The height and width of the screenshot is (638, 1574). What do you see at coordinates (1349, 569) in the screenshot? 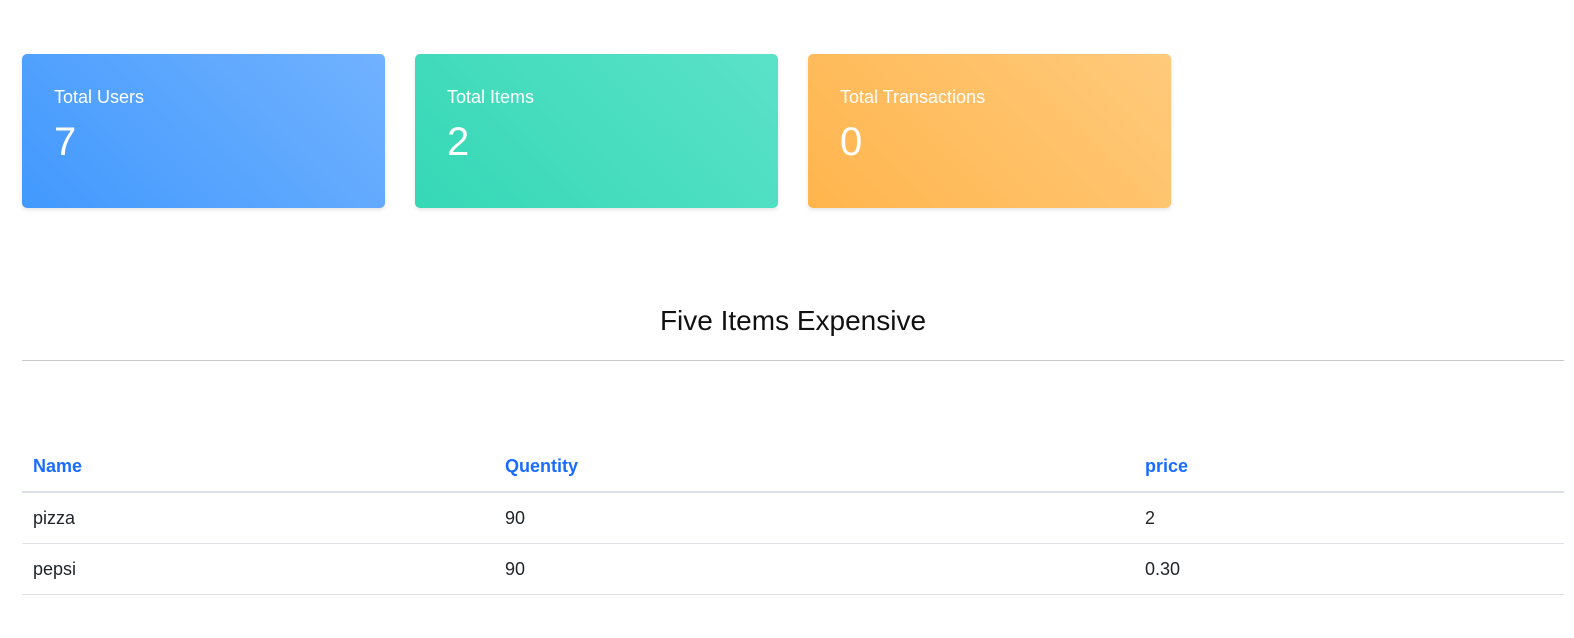
I see `cell-price: 0.30` at bounding box center [1349, 569].